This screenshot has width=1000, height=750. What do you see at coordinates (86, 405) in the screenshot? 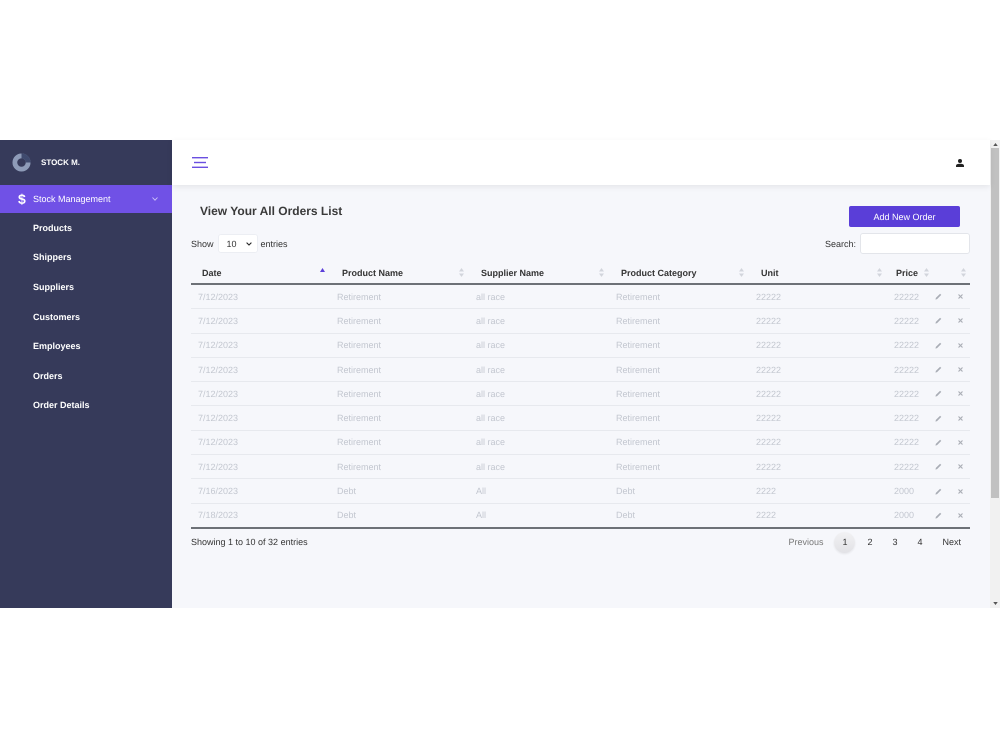
I see `sidebar-item: Order Details` at bounding box center [86, 405].